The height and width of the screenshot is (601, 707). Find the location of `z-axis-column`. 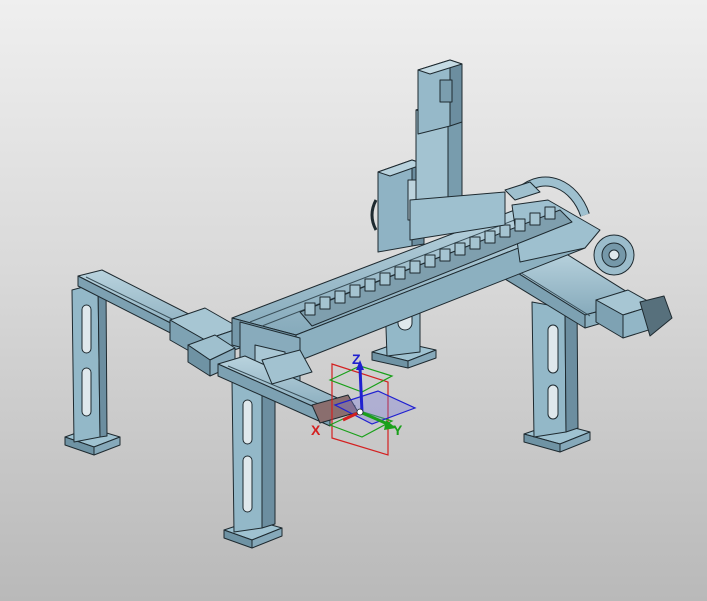

z-axis-column is located at coordinates (438, 156).